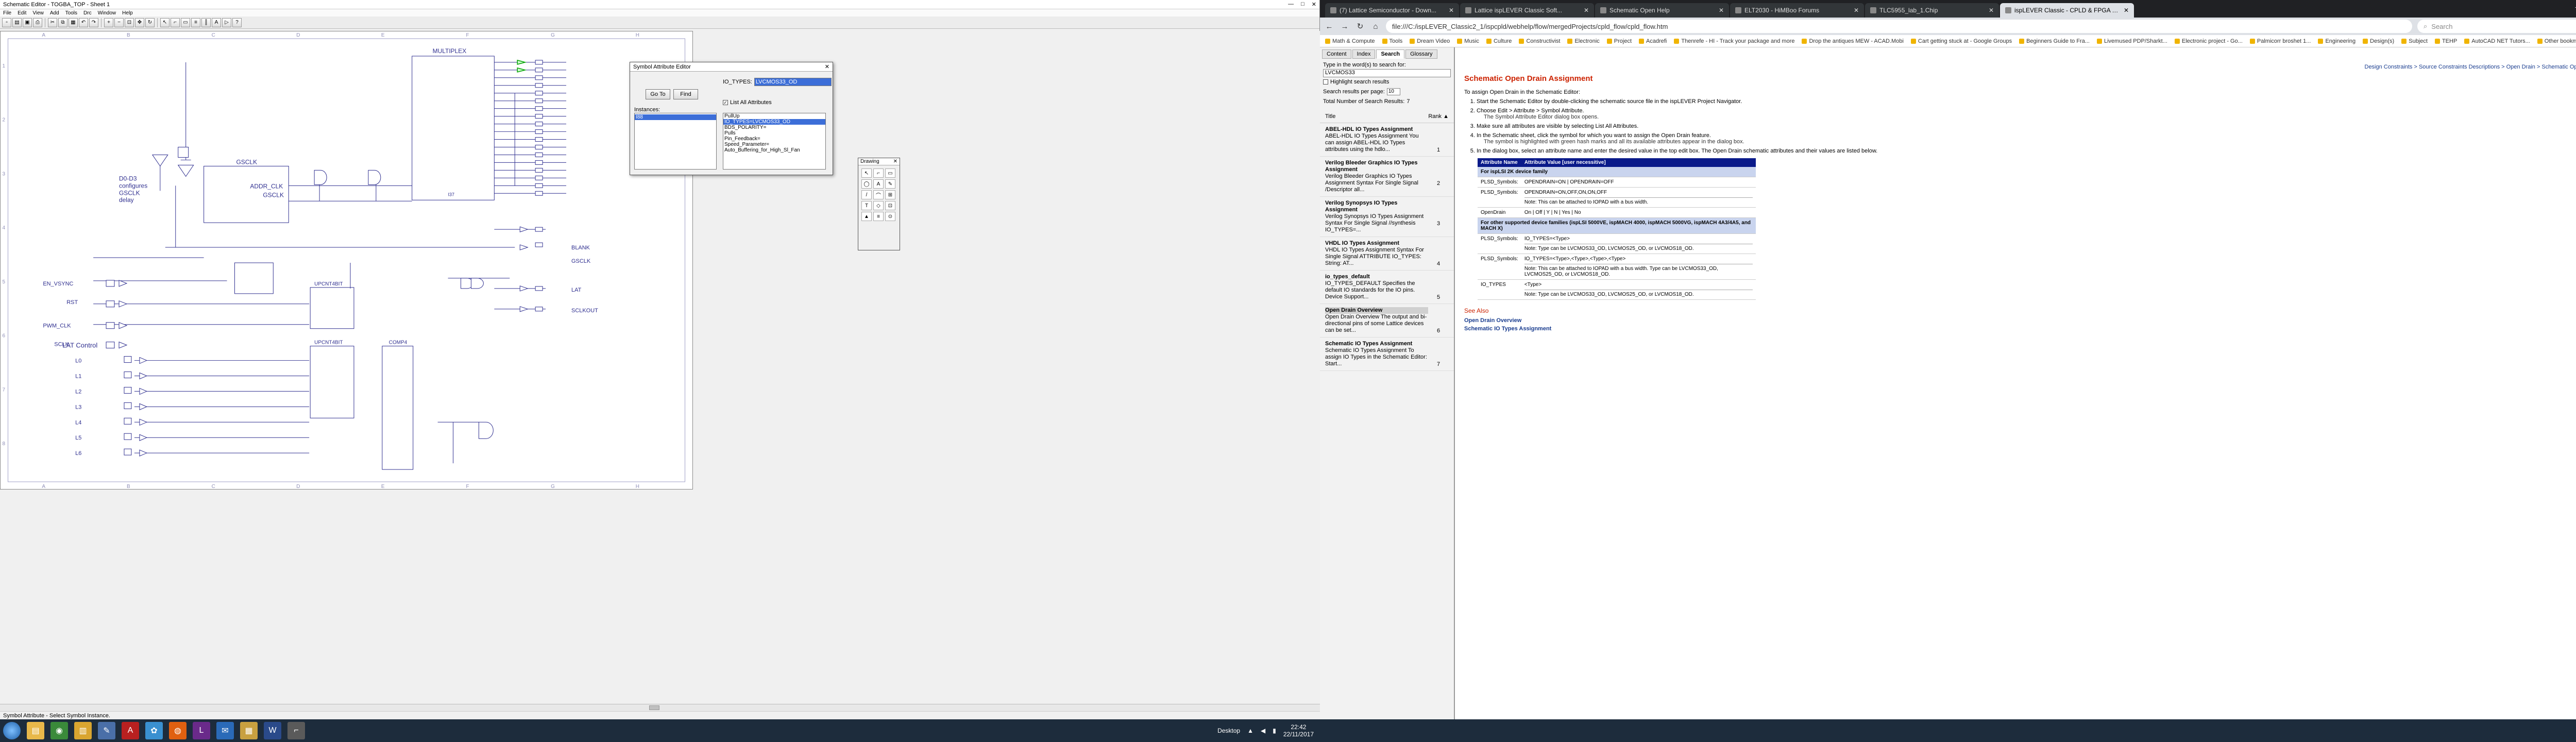  I want to click on help-search-input: LVCMOS33, so click(1387, 73).